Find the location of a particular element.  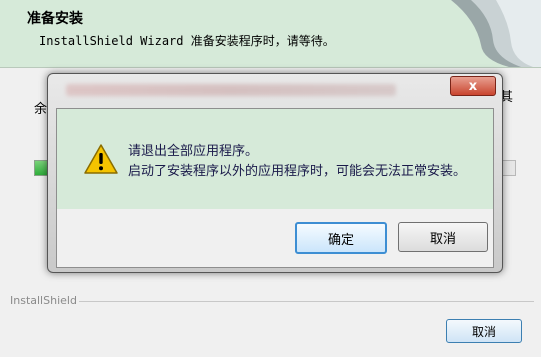

warning-icon is located at coordinates (101, 159).